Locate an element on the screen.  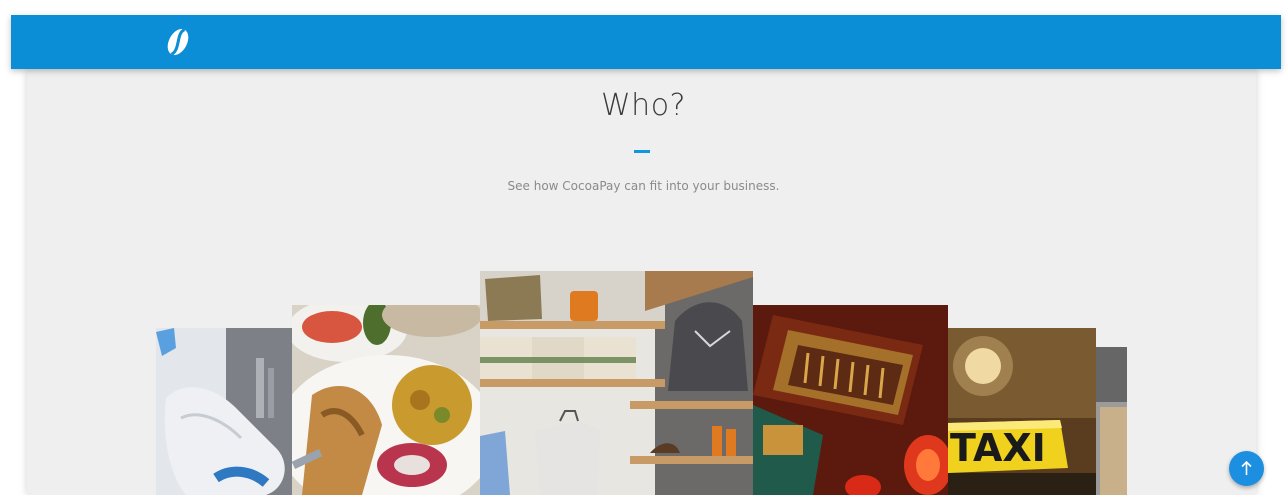
arrow-up-icon is located at coordinates (1246, 468).